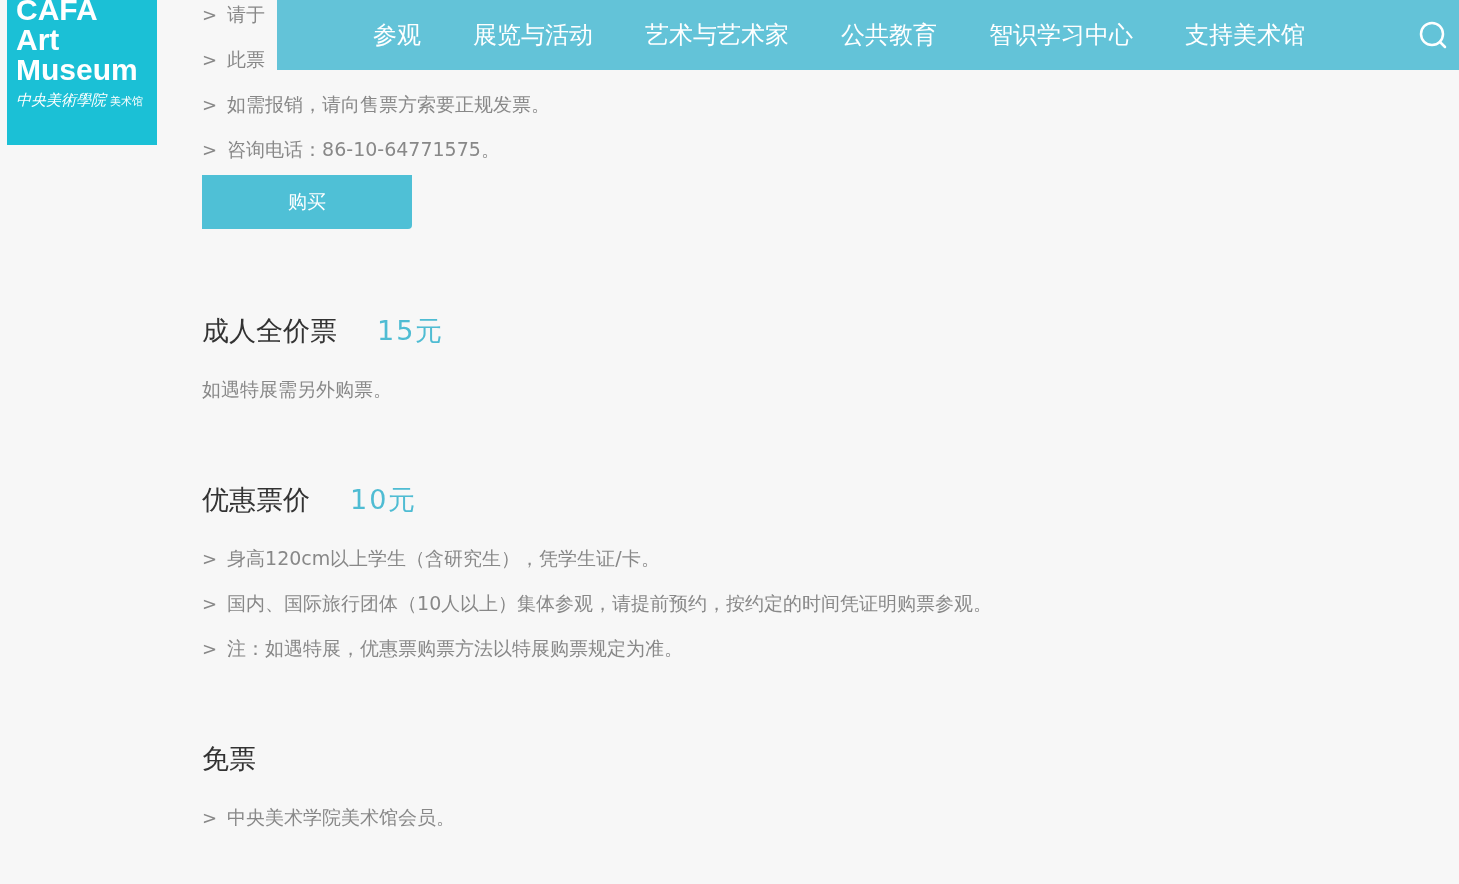 The width and height of the screenshot is (1459, 884). What do you see at coordinates (717, 35) in the screenshot?
I see `nav-link: 艺术与艺术家` at bounding box center [717, 35].